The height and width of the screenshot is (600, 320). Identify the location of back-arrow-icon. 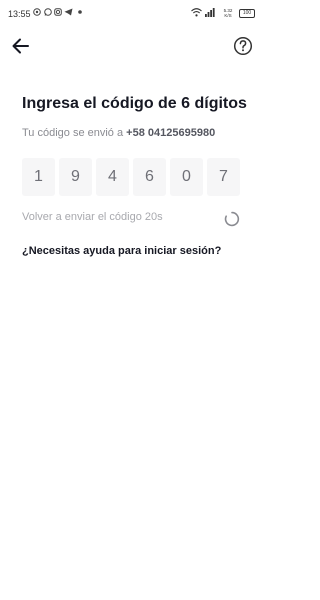
(21, 46).